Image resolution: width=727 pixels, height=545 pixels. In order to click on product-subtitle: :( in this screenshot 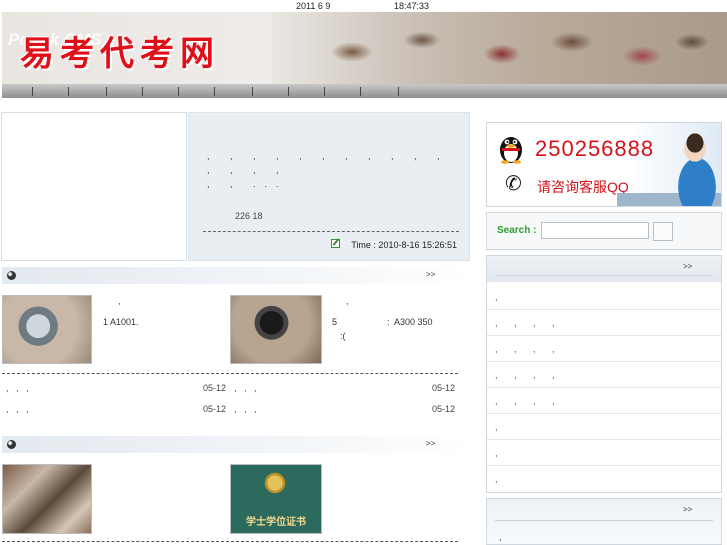, I will do `click(343, 336)`.